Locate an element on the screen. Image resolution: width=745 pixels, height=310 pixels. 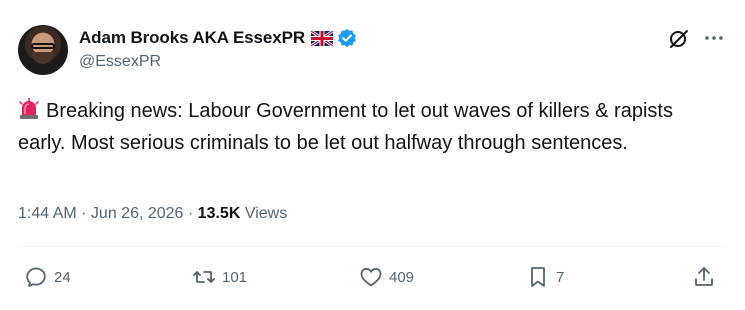
uk-flag-icon is located at coordinates (322, 38).